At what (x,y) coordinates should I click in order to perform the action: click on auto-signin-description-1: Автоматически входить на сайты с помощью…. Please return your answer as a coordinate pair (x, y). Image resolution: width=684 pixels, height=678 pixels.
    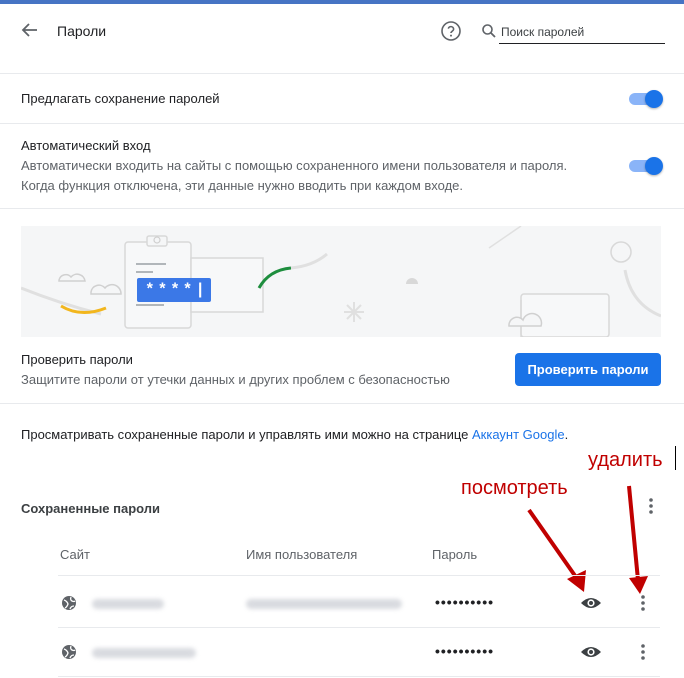
    Looking at the image, I should click on (294, 165).